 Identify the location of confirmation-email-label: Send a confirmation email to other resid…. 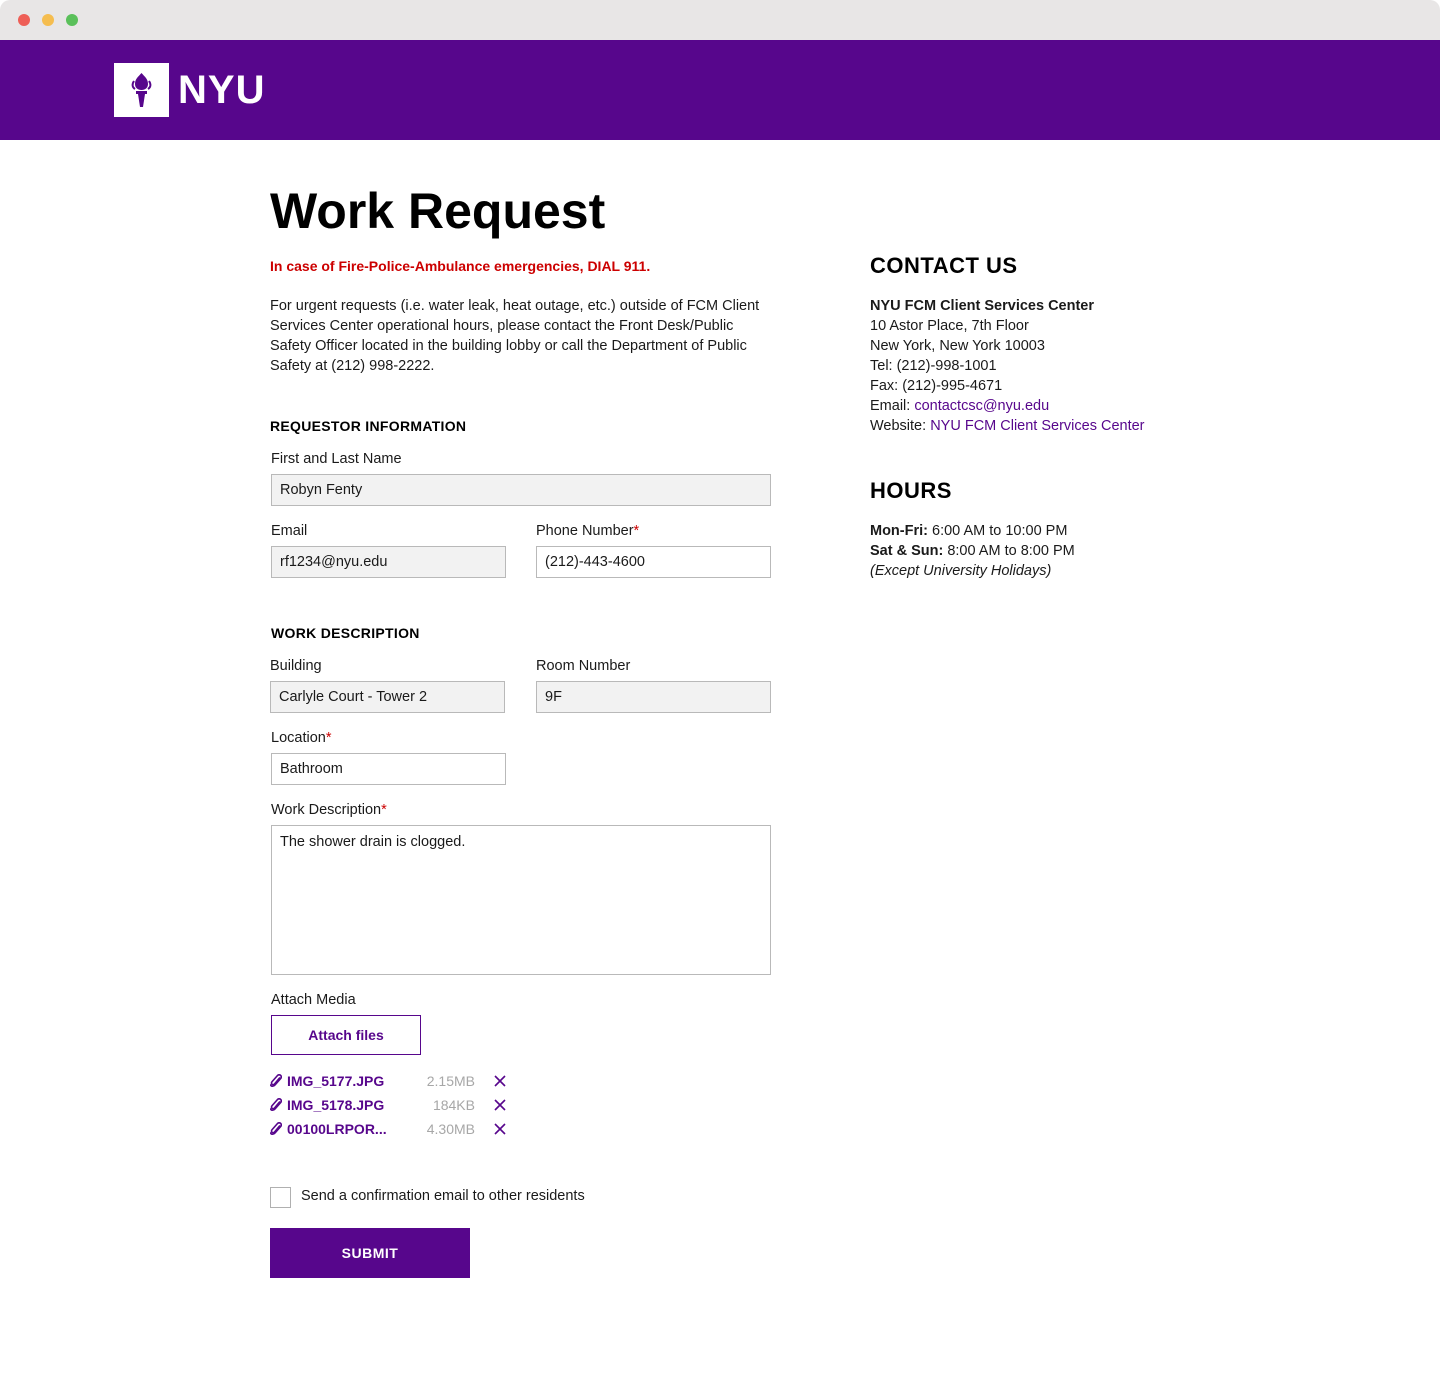
(443, 1196).